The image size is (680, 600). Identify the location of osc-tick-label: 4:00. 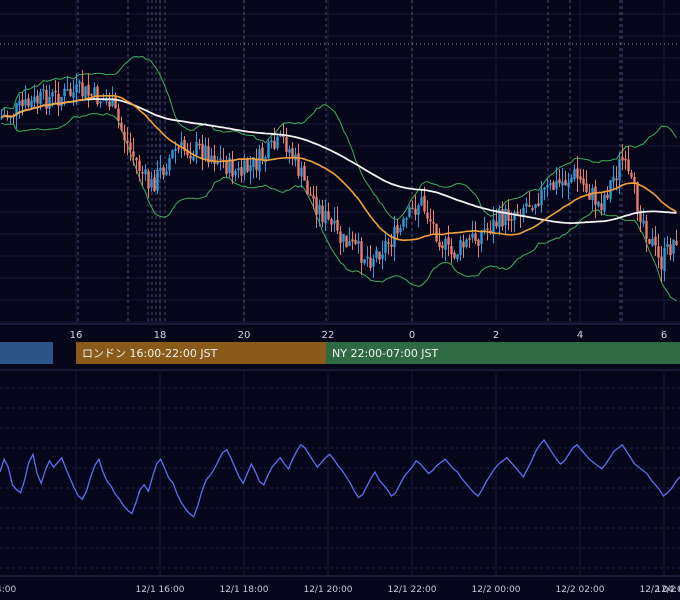
(8, 590).